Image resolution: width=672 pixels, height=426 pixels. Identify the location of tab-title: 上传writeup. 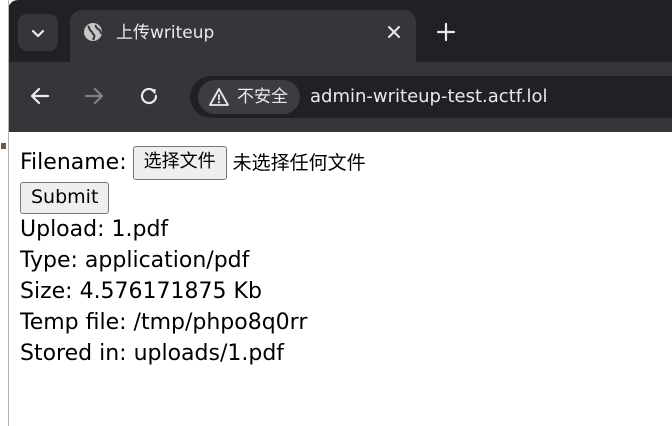
(165, 33).